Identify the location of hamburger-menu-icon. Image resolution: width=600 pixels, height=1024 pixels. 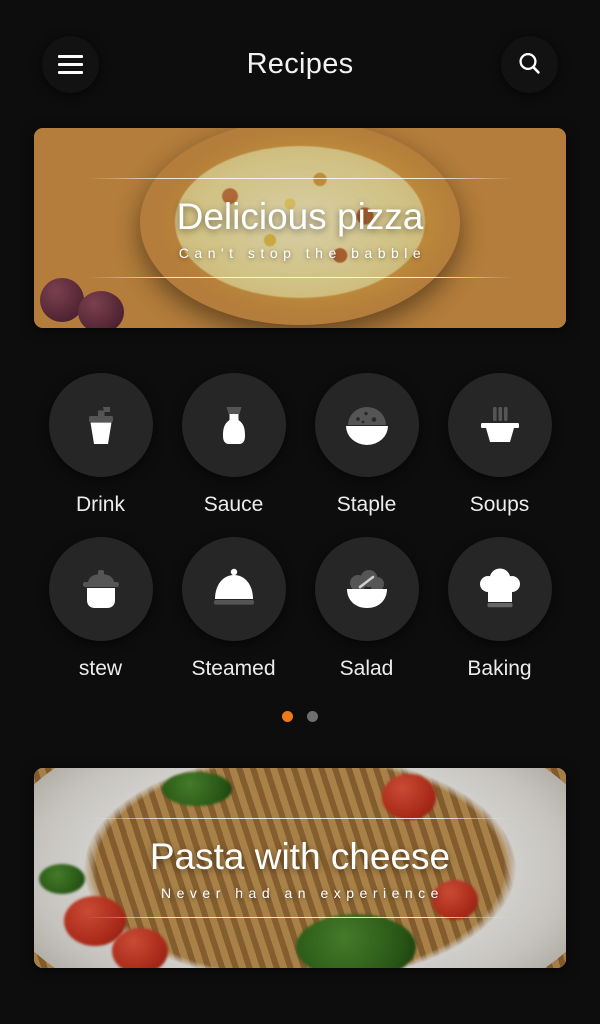
(70, 64).